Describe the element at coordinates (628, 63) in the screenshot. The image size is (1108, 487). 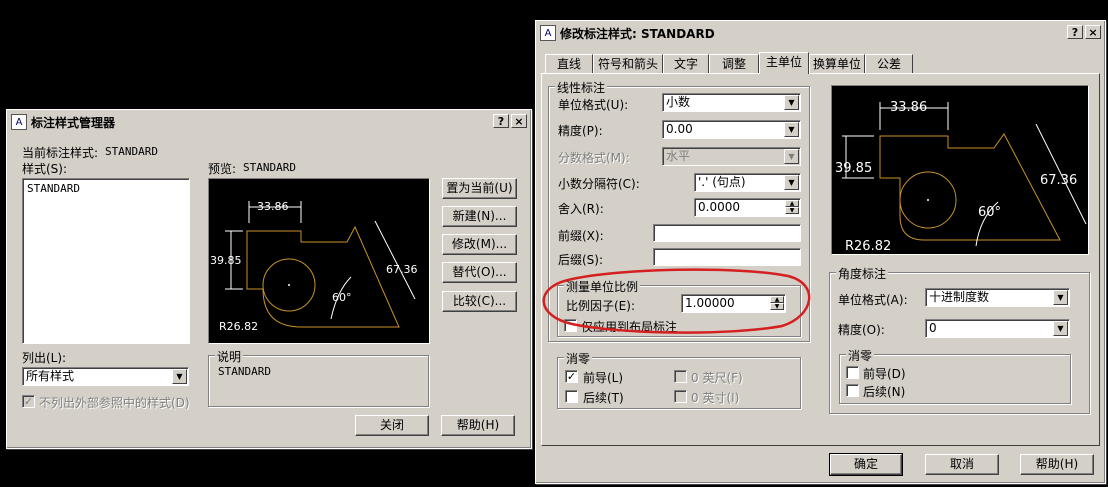
I see `tab-symbols-arrows: 符号和箭头` at that location.